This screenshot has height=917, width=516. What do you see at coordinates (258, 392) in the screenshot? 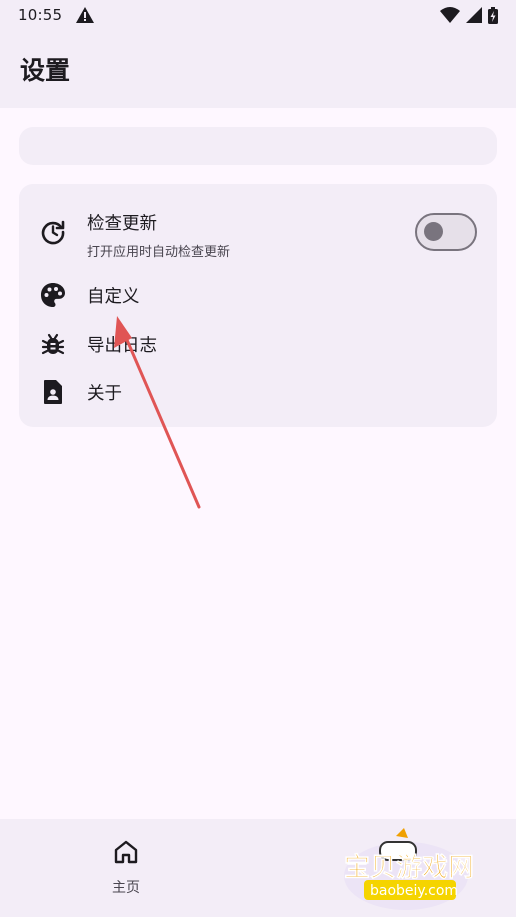
I see `setting-about: 关于` at bounding box center [258, 392].